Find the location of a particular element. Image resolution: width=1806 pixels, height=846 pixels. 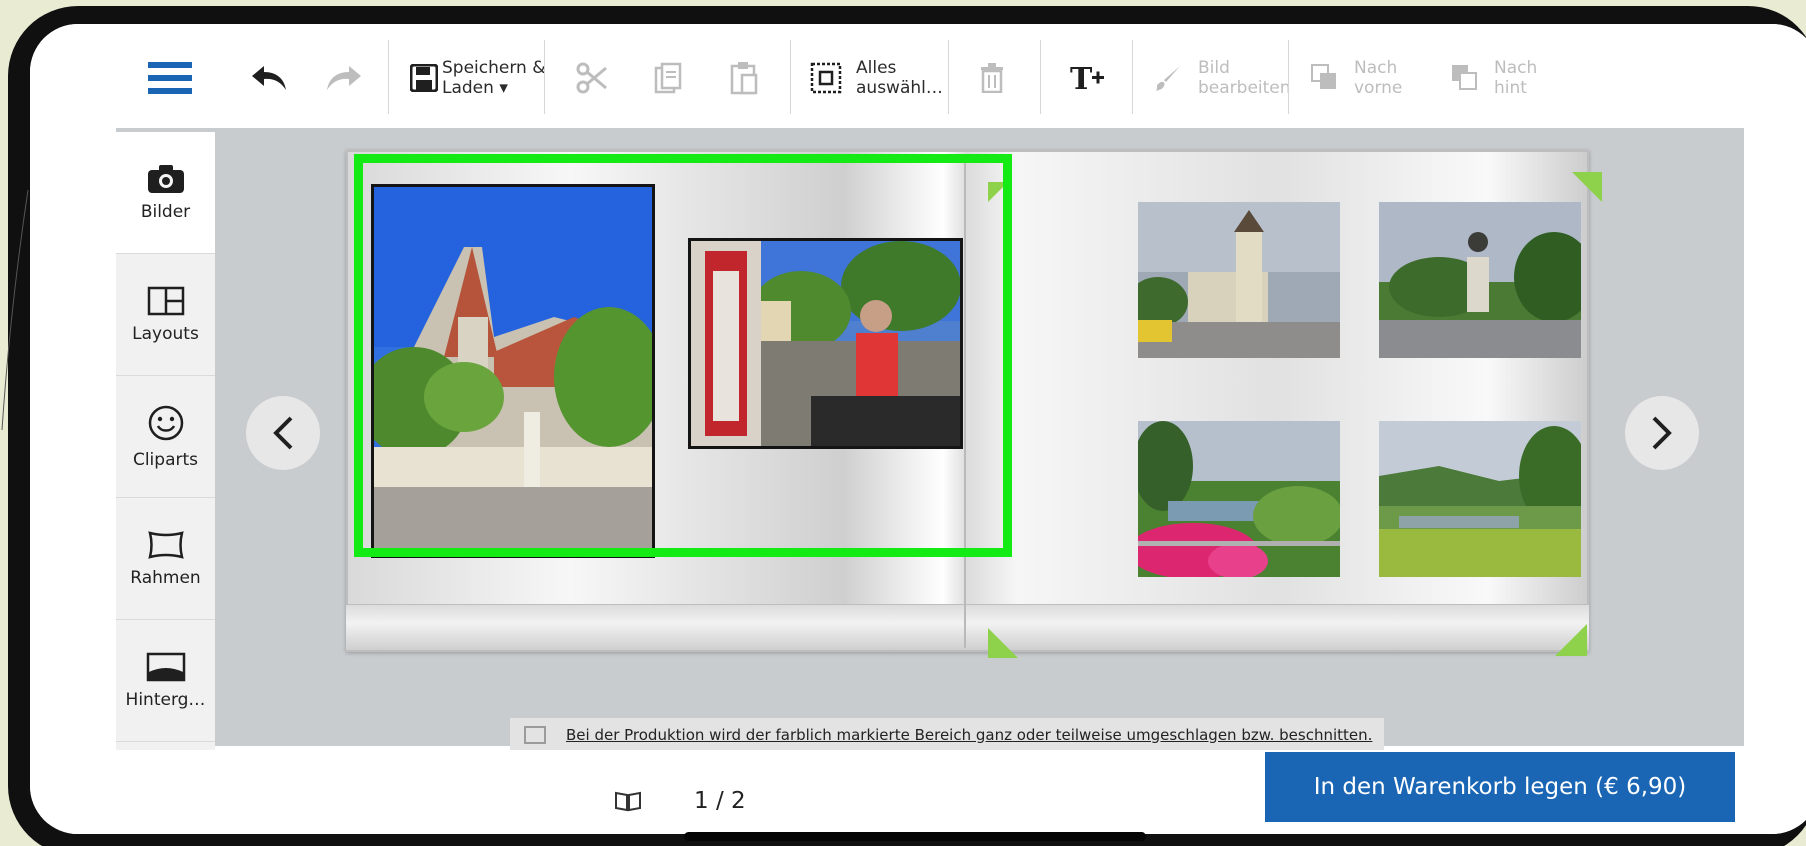

chevron-left-icon is located at coordinates (283, 433).